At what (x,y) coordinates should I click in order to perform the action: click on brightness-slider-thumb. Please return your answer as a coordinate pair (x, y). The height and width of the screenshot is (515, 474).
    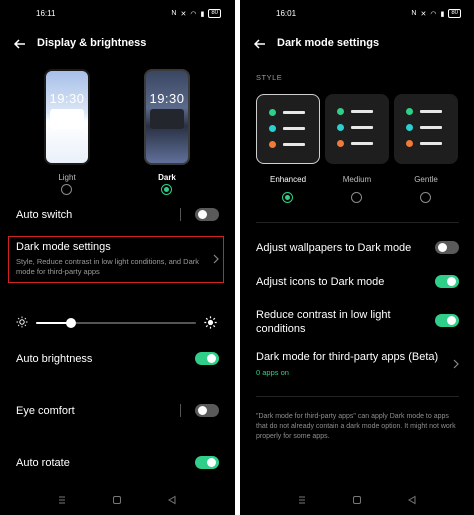
    Looking at the image, I should click on (71, 323).